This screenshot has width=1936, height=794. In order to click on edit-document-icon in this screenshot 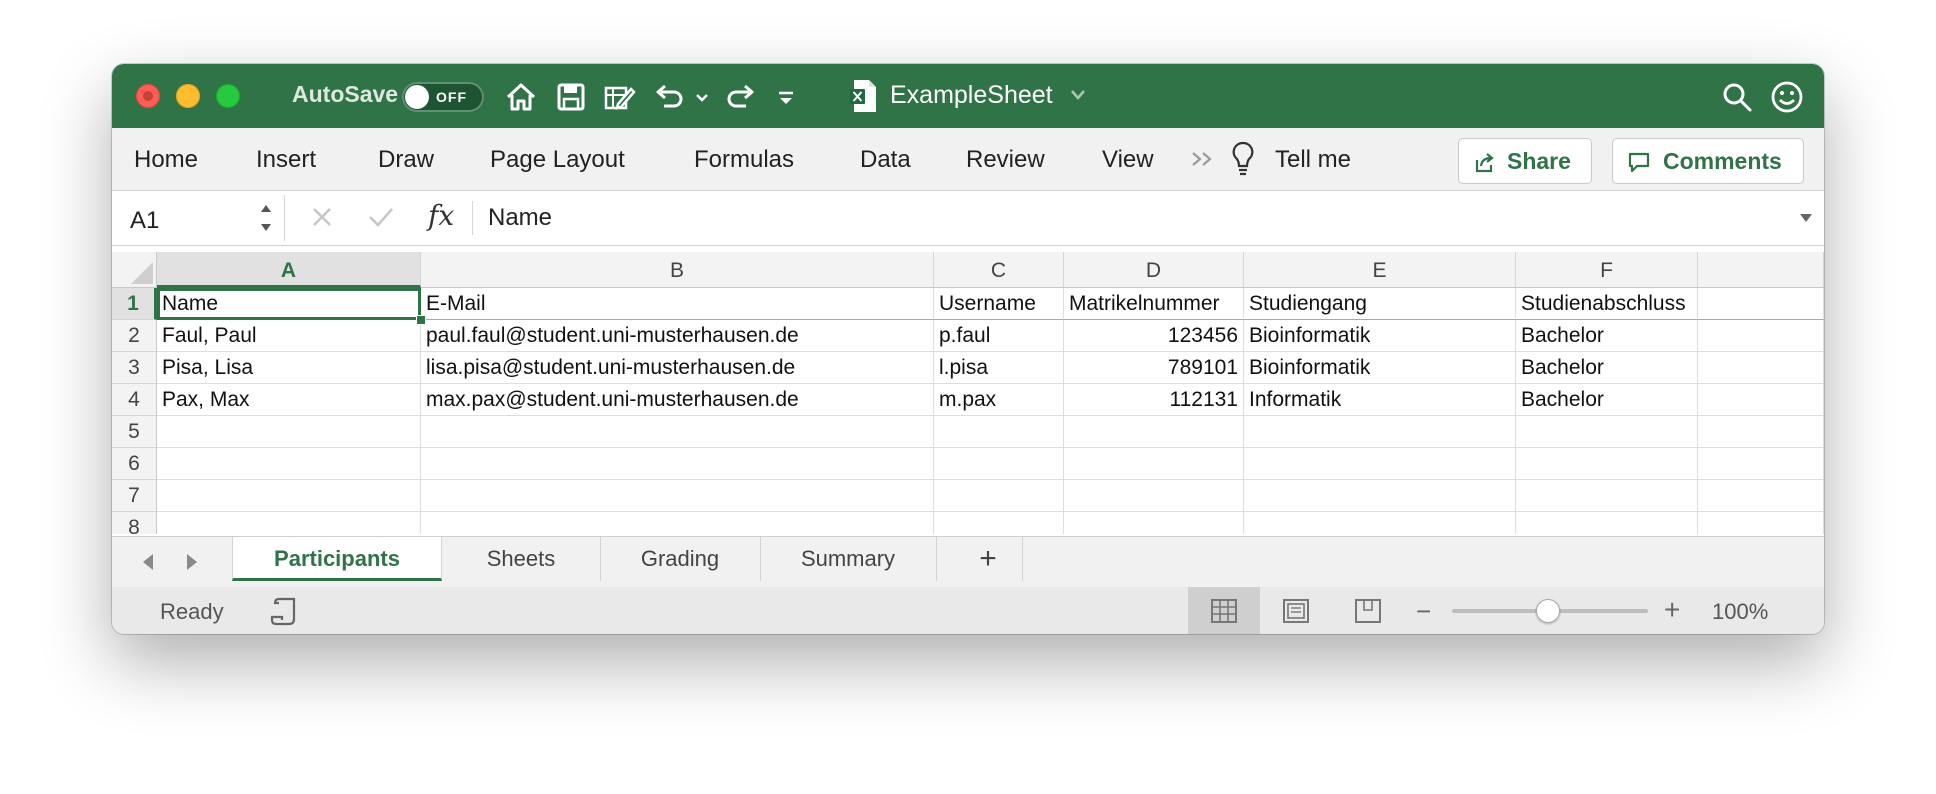, I will do `click(619, 97)`.